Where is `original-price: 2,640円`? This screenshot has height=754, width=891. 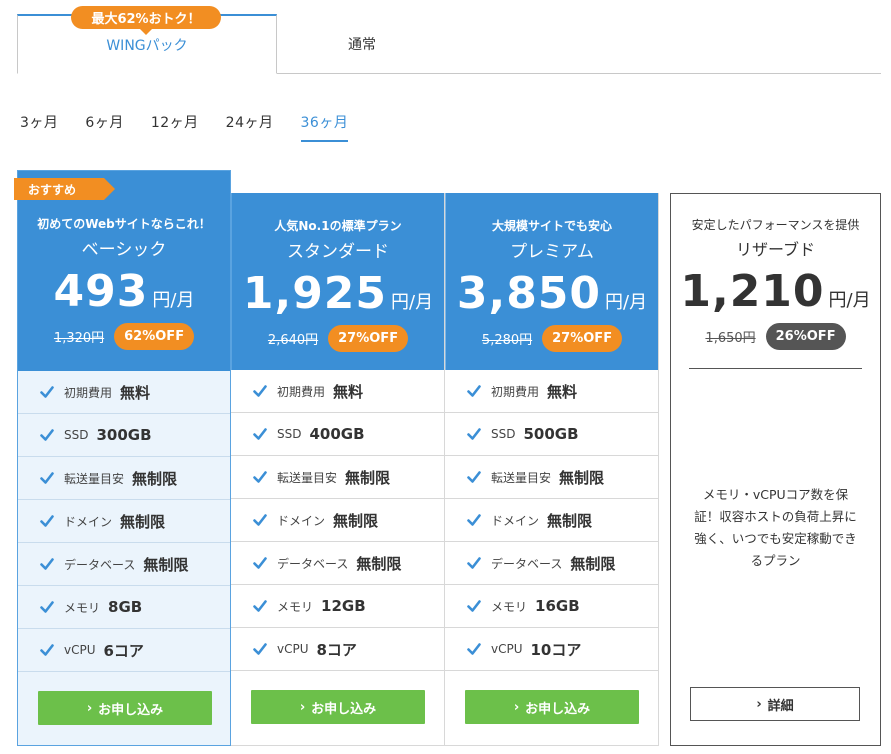 original-price: 2,640円 is located at coordinates (293, 340).